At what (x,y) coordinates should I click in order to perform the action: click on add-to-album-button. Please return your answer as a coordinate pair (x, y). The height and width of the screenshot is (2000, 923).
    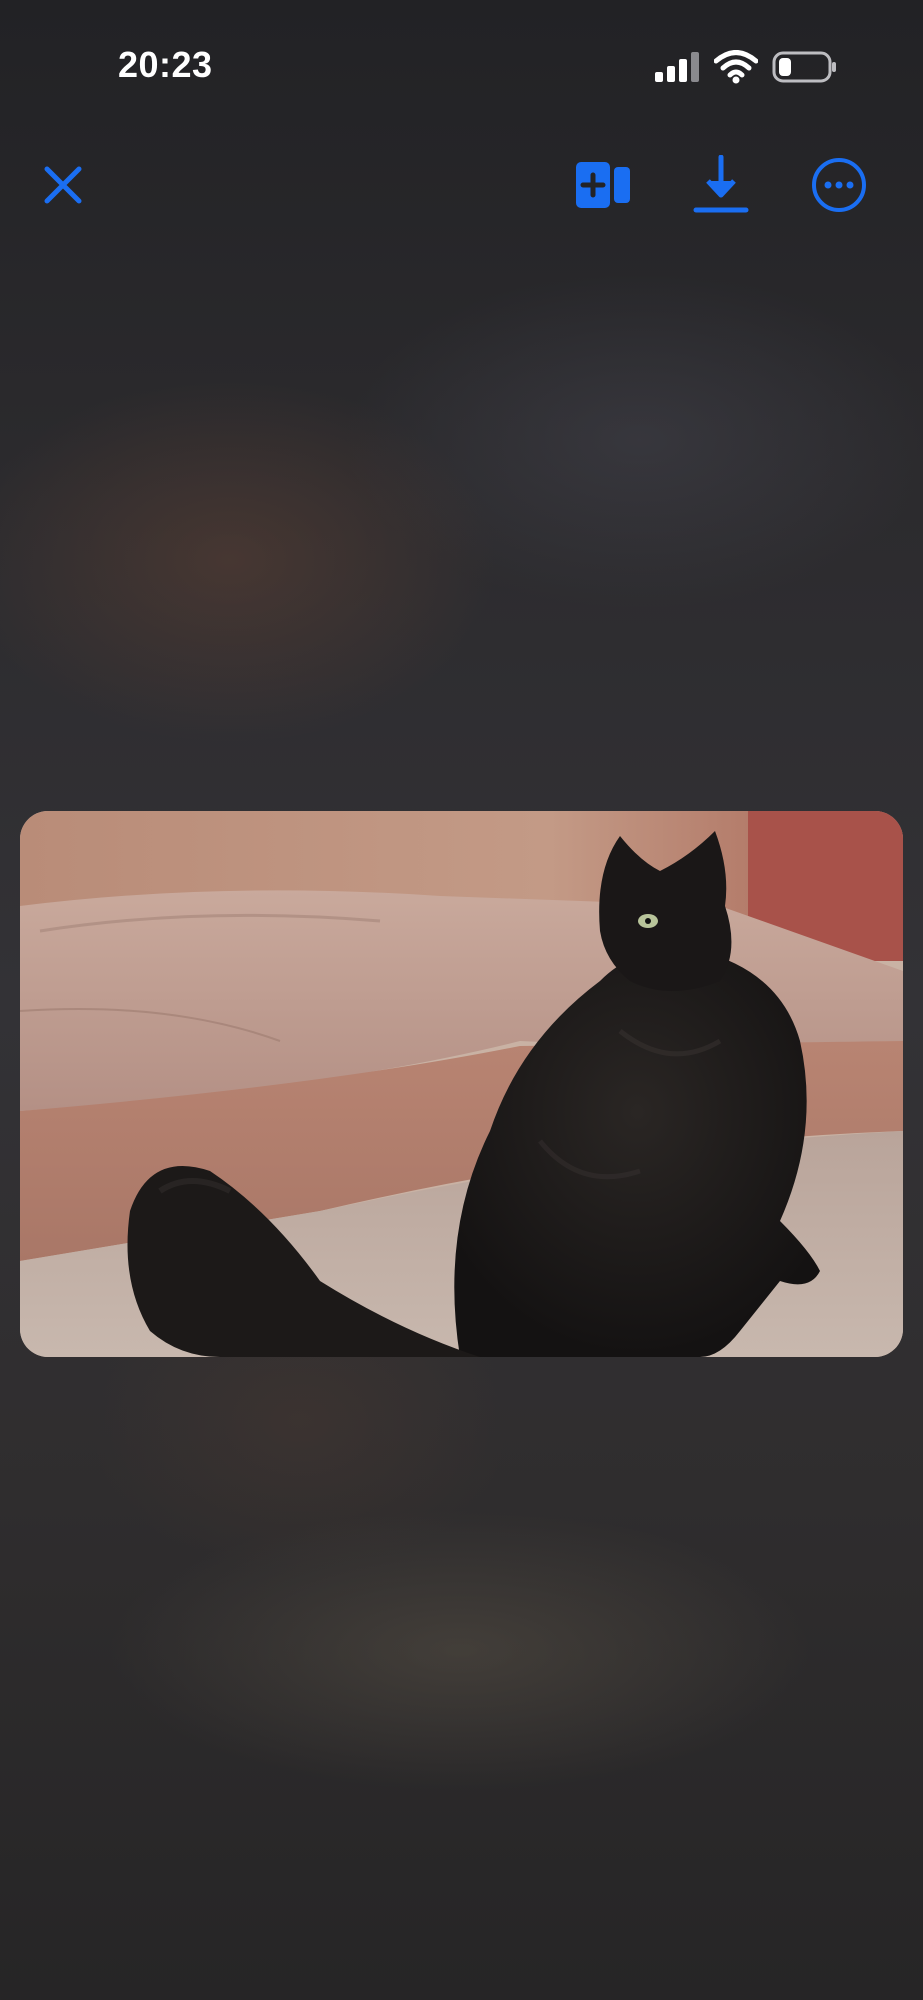
    Looking at the image, I should click on (603, 185).